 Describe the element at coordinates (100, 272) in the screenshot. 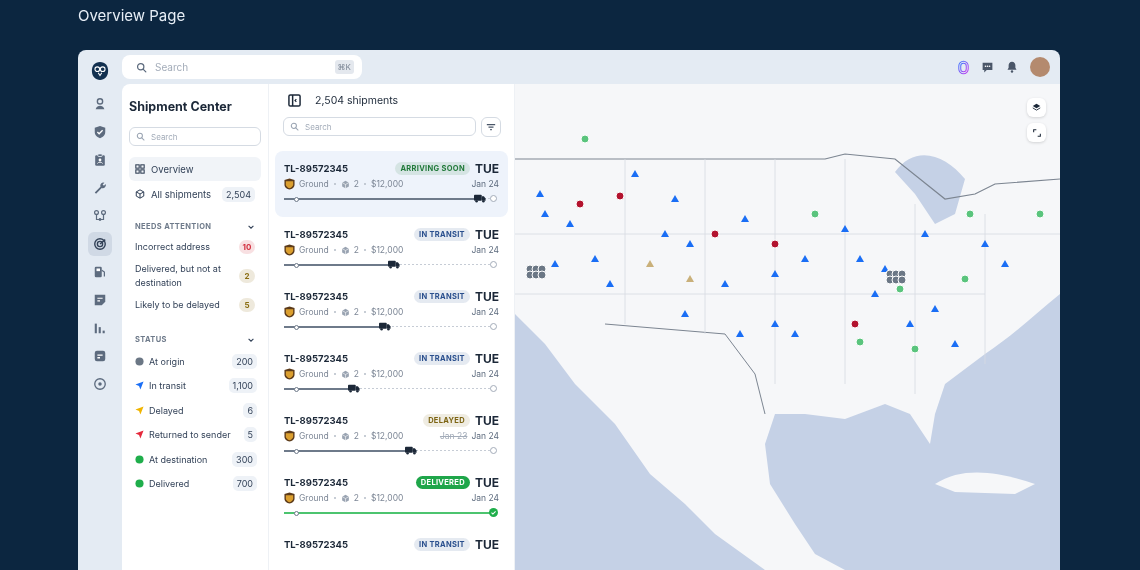

I see `fuel-pump-icon` at that location.